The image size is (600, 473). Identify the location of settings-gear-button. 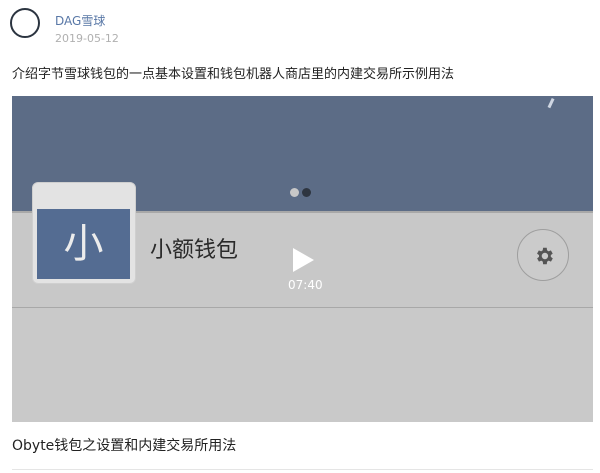
(543, 255).